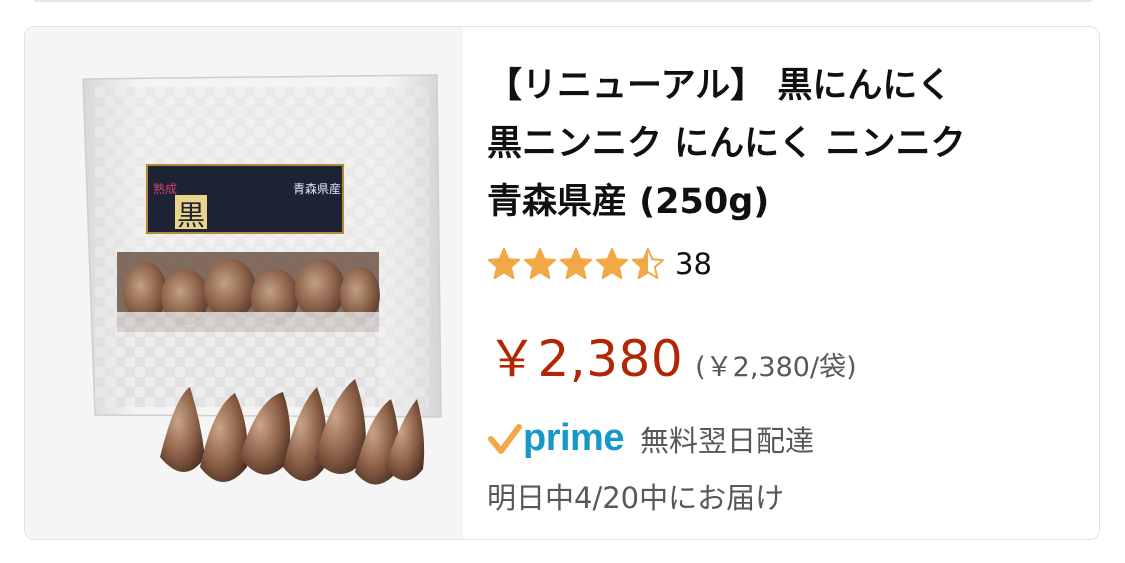 Image resolution: width=1125 pixels, height=563 pixels. I want to click on title-line-2: 黒ニンニク にんにく ニンニク, so click(726, 144).